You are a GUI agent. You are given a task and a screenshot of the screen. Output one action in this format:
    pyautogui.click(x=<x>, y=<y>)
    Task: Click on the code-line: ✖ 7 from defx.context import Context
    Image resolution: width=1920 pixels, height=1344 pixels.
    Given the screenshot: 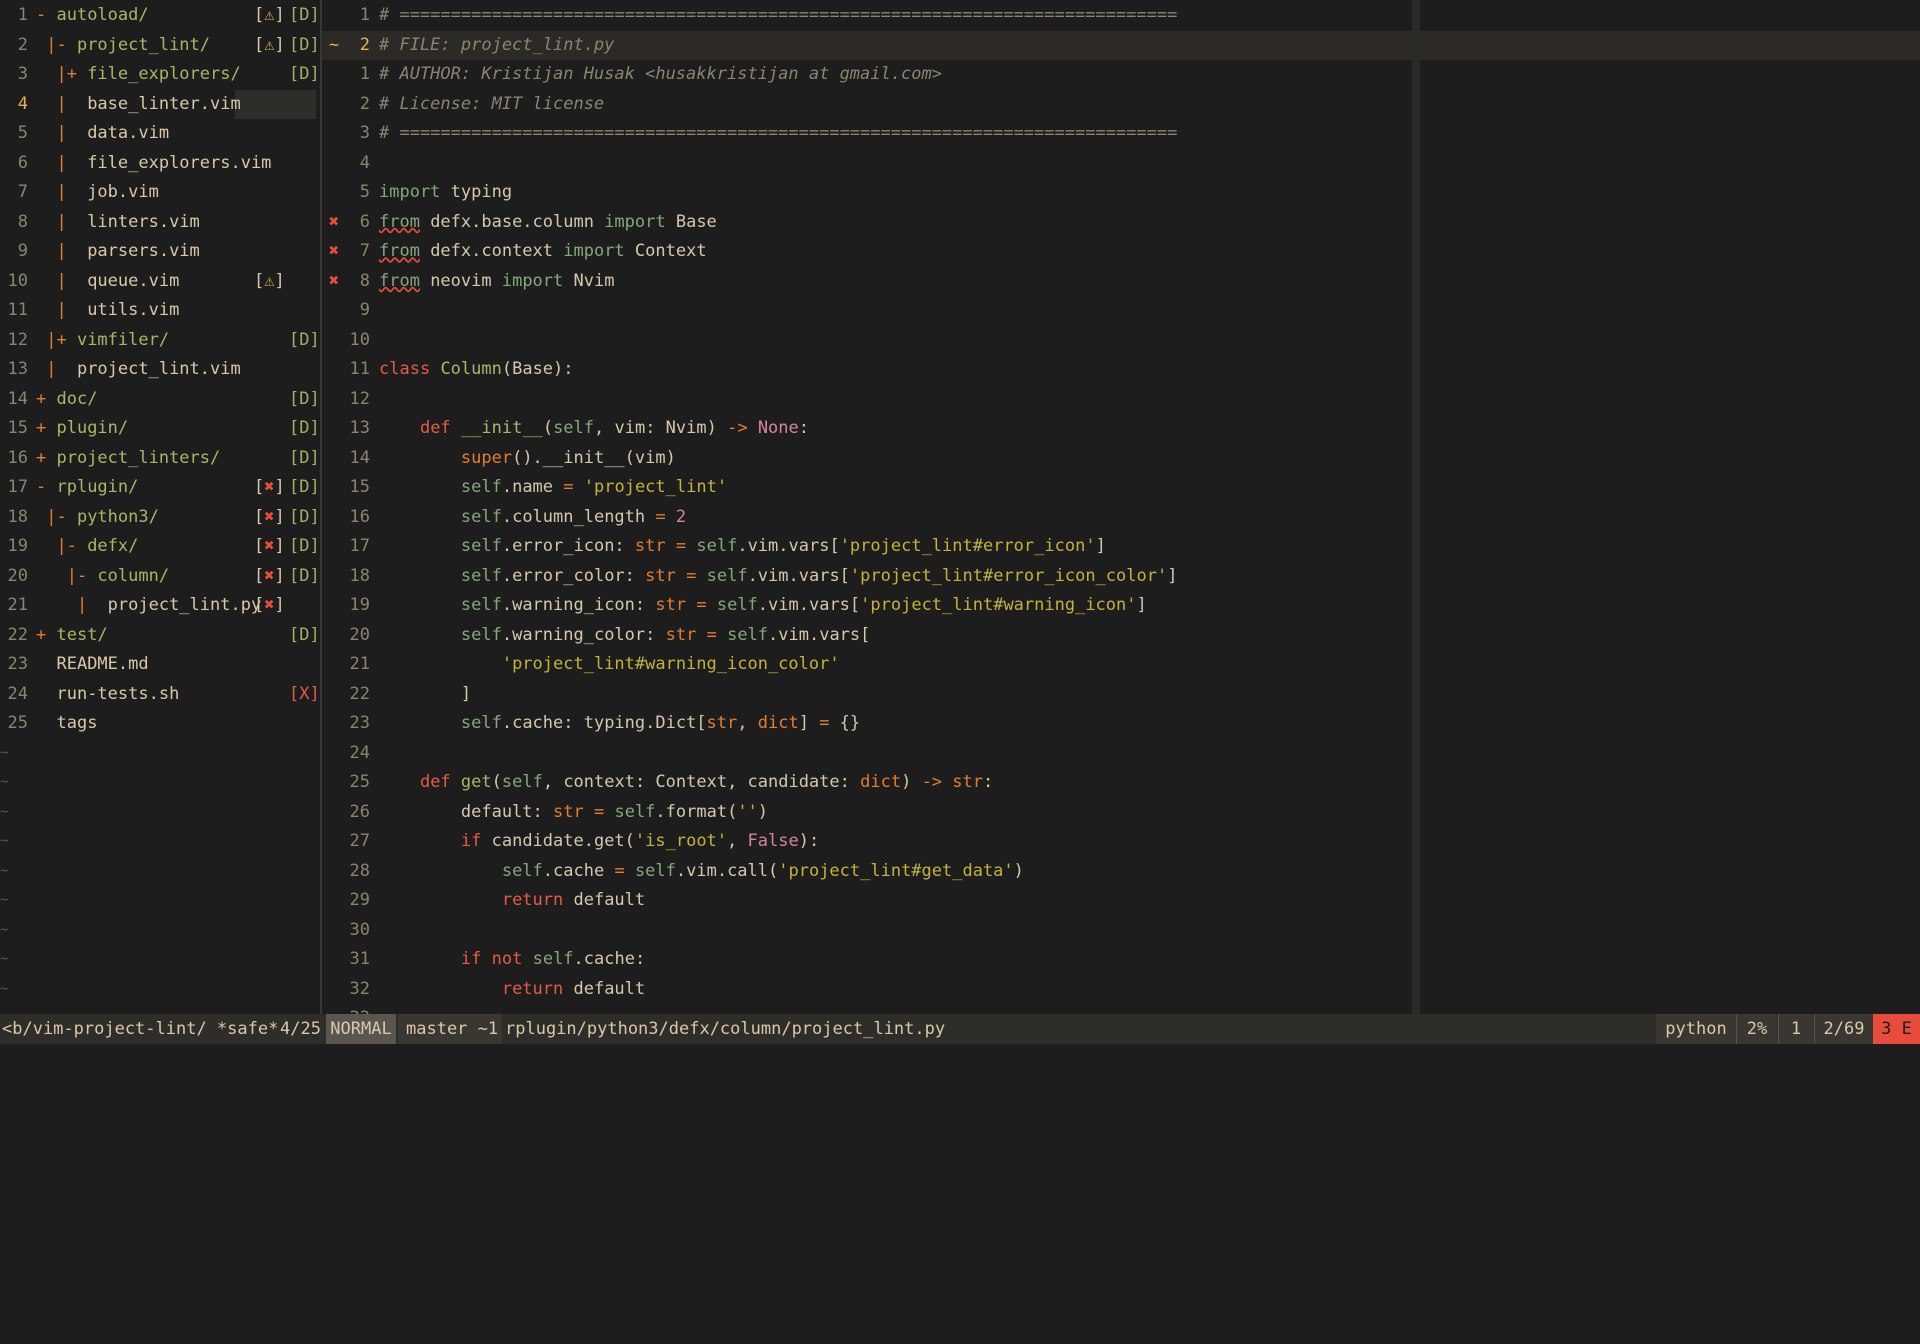 What is the action you would take?
    pyautogui.click(x=1121, y=251)
    